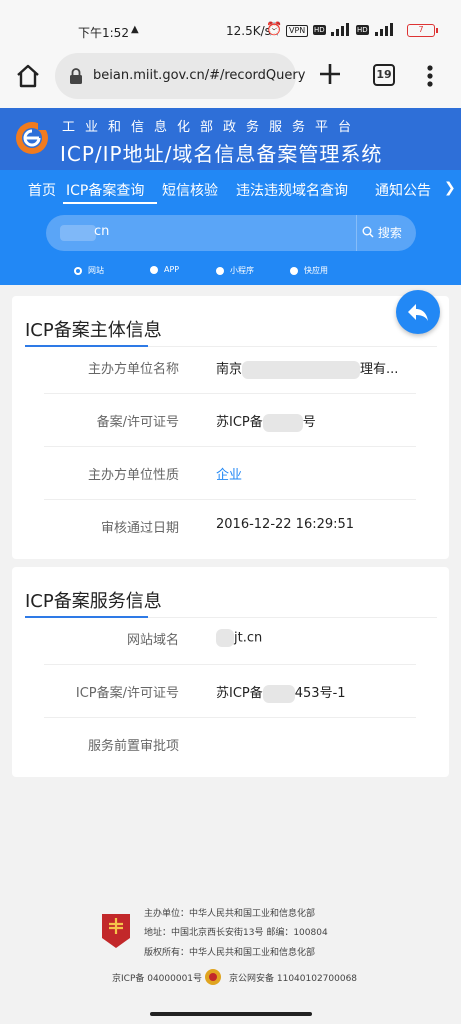 This screenshot has width=461, height=1024. I want to click on row-label: 备案/许可证号, so click(137, 422).